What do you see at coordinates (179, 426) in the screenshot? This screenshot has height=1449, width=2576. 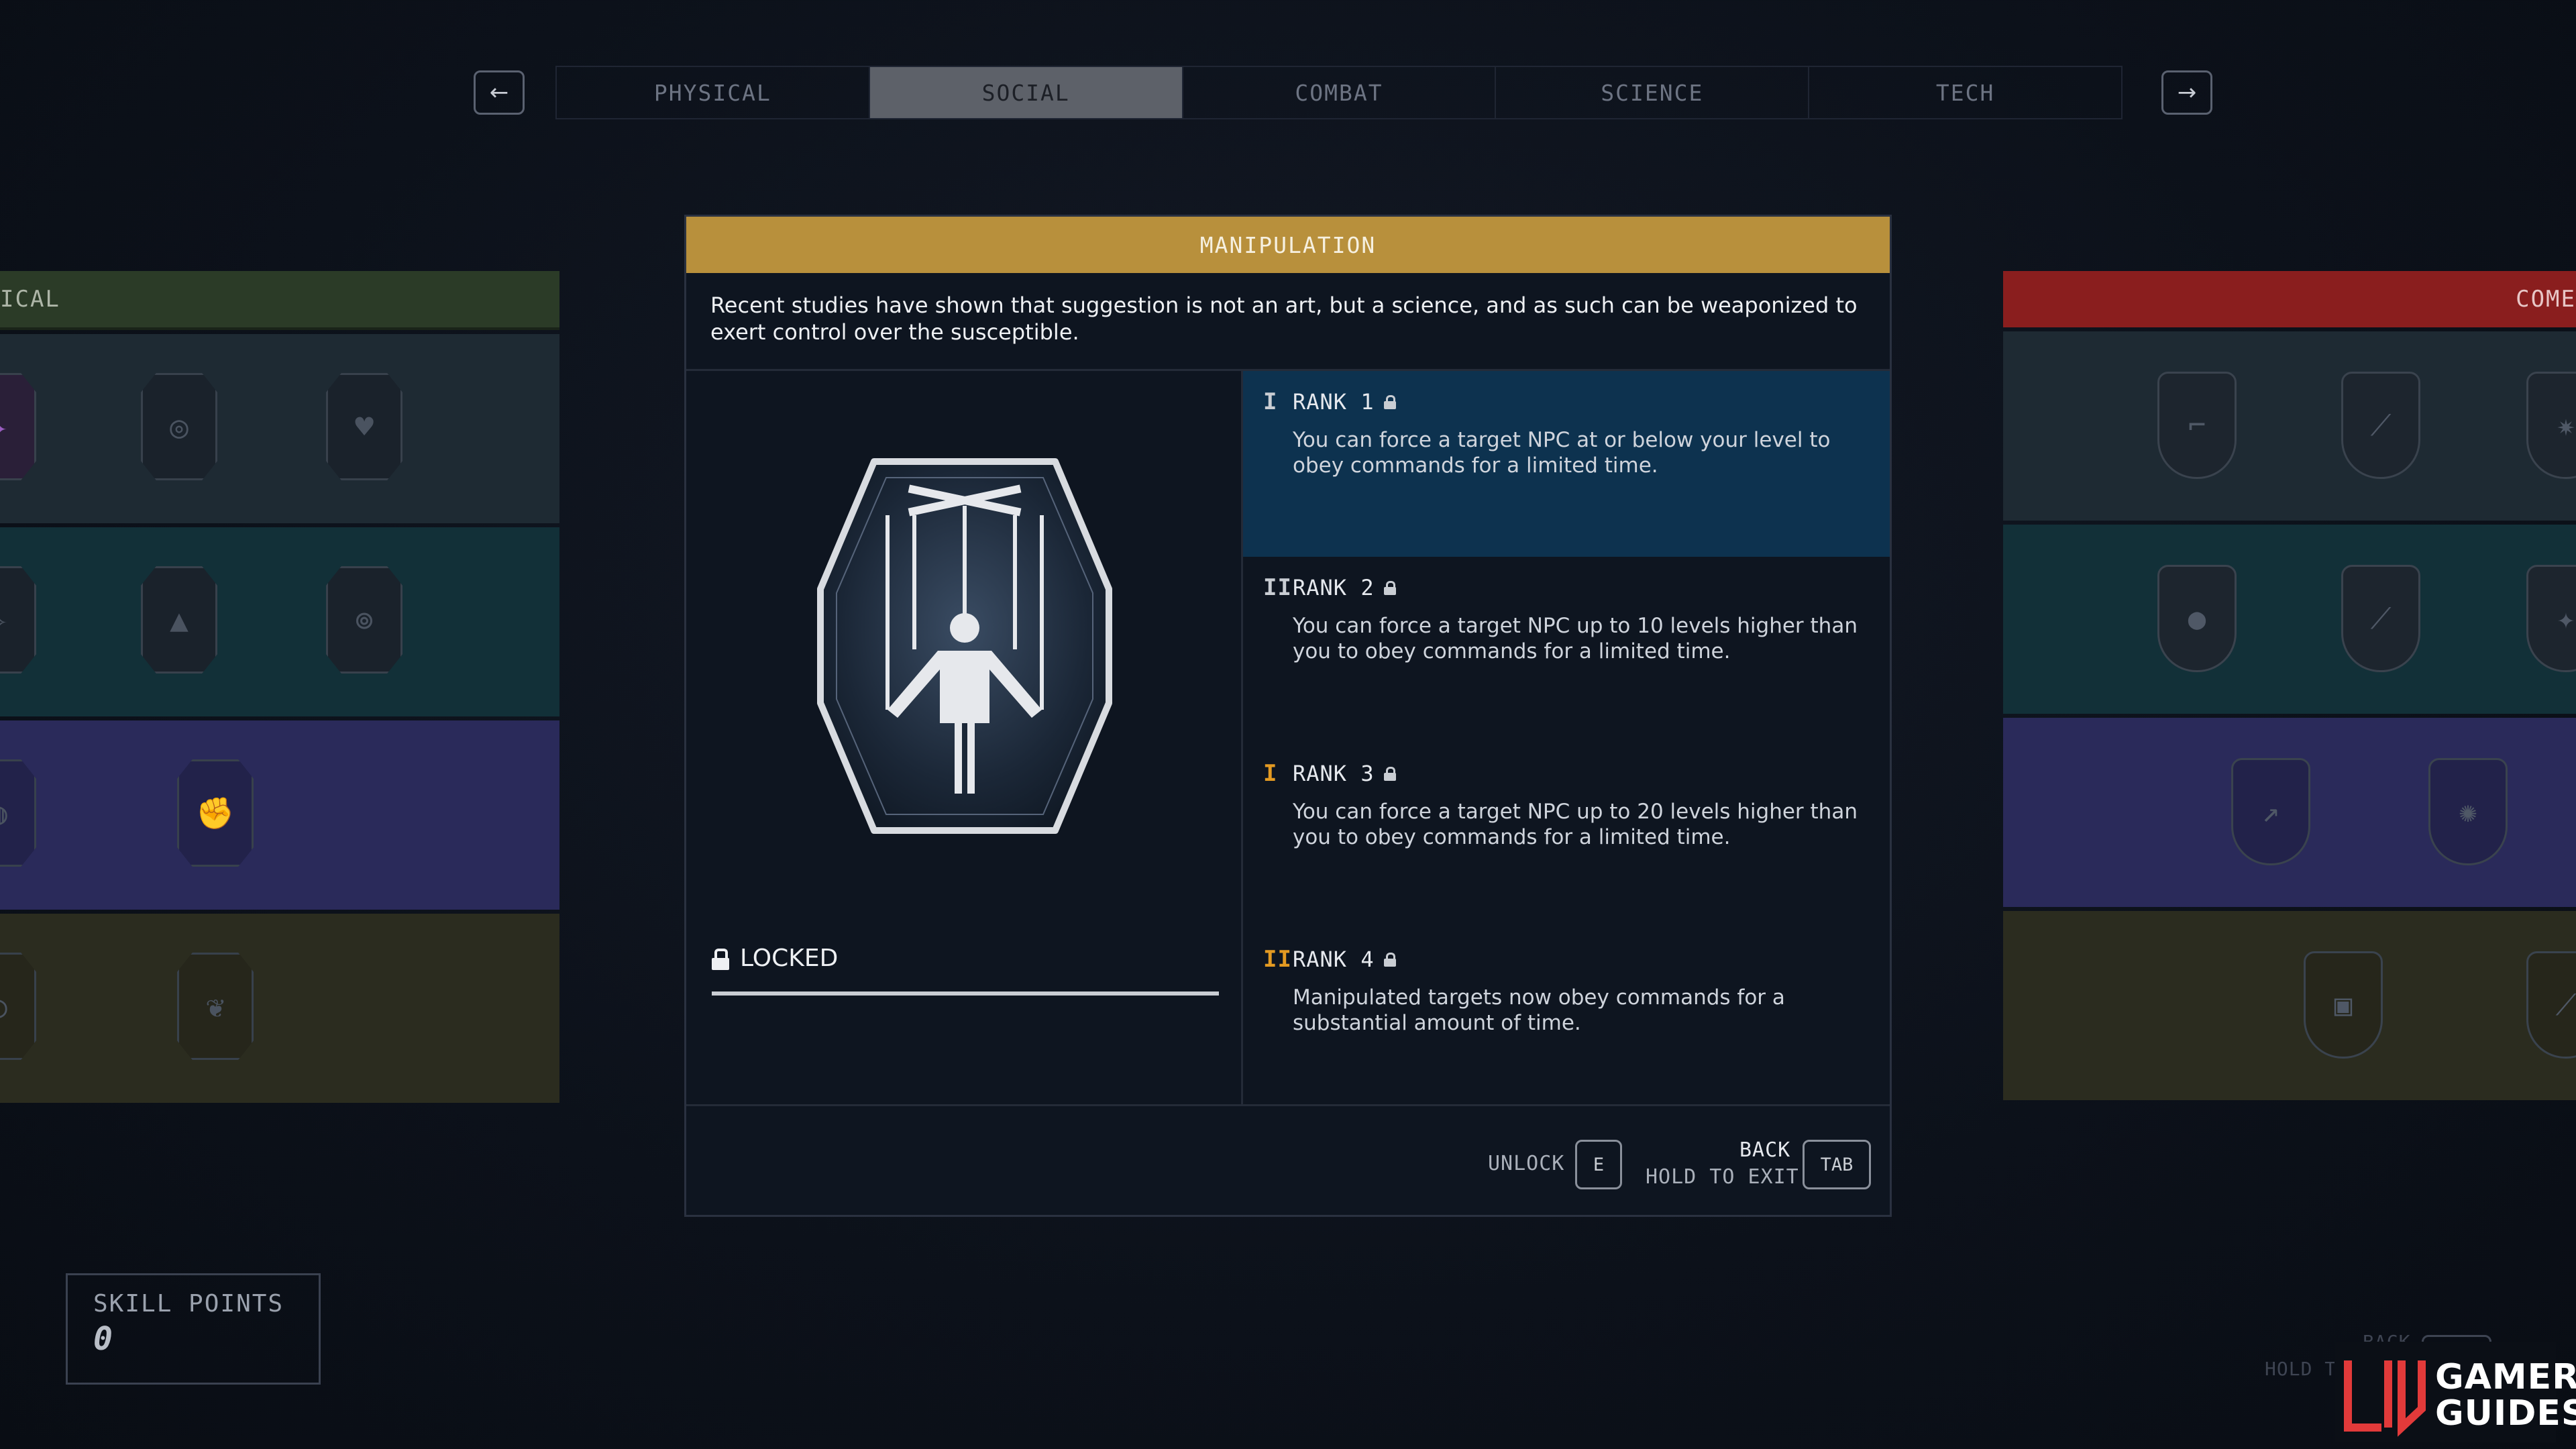 I see `skill-badge-fitness-icon: ◎` at bounding box center [179, 426].